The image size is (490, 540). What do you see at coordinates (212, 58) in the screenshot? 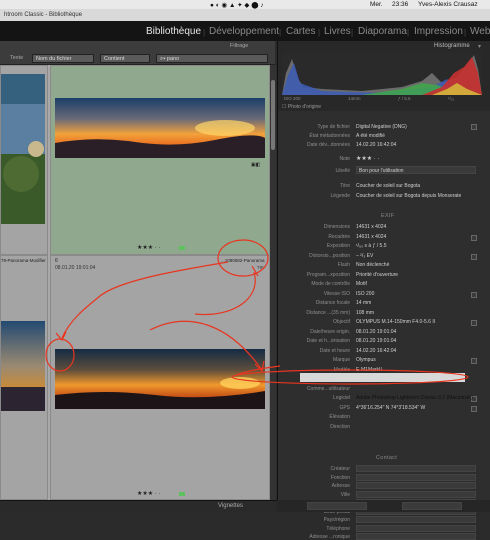
I see `search-input: ⌕▾ pano` at bounding box center [212, 58].